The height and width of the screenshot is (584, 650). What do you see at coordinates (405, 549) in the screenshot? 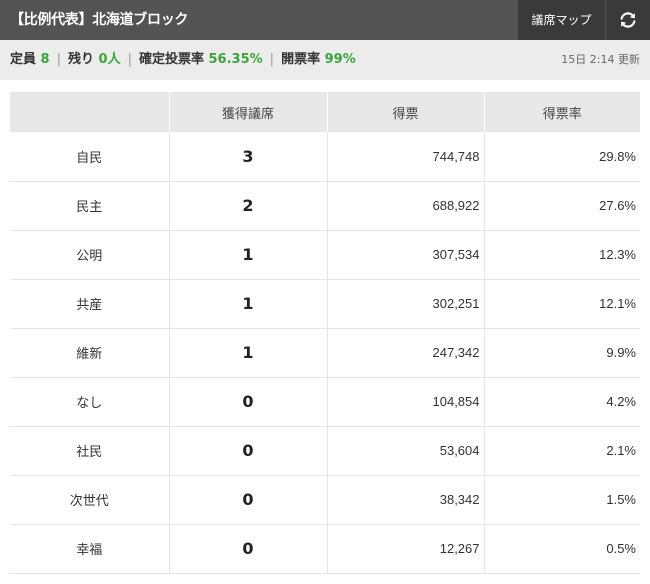
I see `vote-count: 12,267` at bounding box center [405, 549].